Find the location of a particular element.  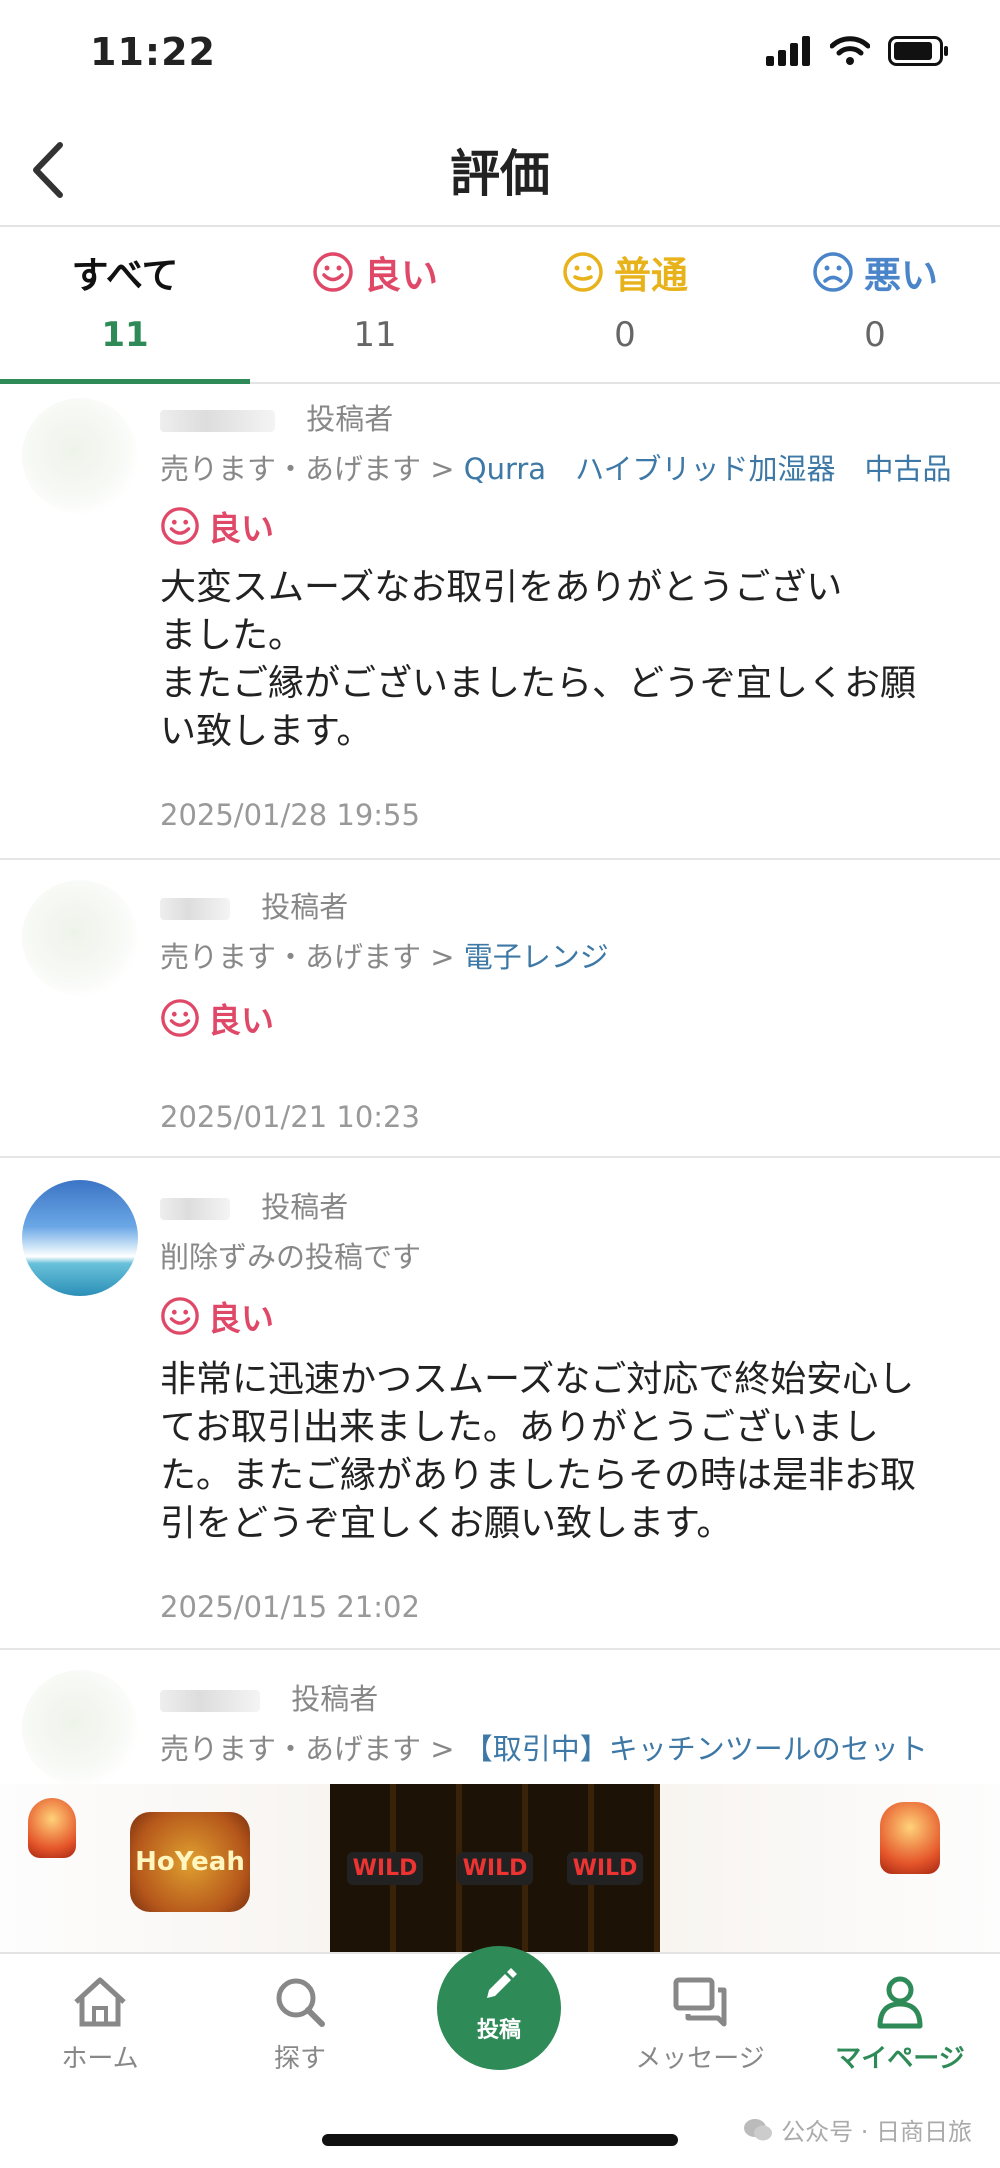

review-item: 投稿者 売ります・あげます > 【取引中】キッチンツールのセット is located at coordinates (500, 1718).